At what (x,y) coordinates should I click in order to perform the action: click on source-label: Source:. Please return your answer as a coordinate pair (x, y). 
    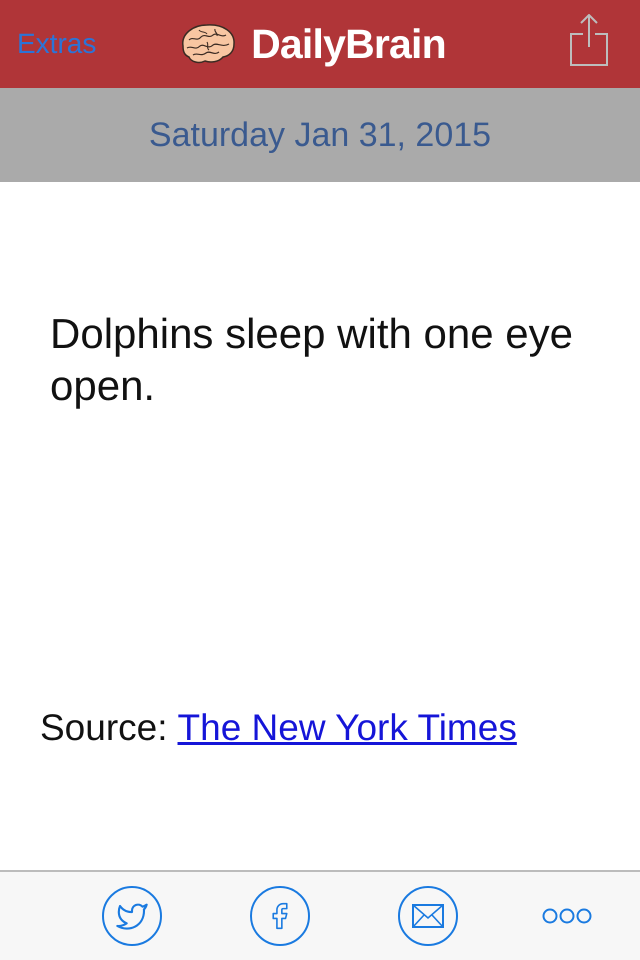
    Looking at the image, I should click on (104, 728).